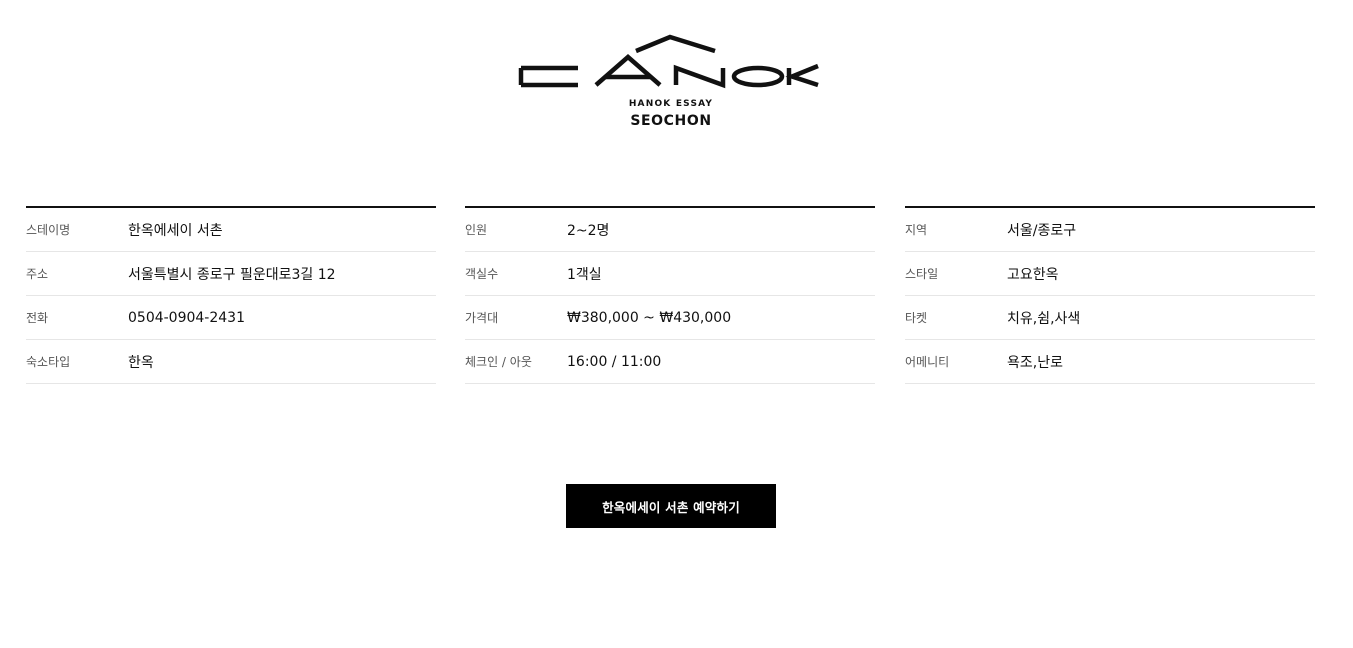 This screenshot has width=1353, height=648. Describe the element at coordinates (1042, 230) in the screenshot. I see `info-value: 서울/종로구` at that location.